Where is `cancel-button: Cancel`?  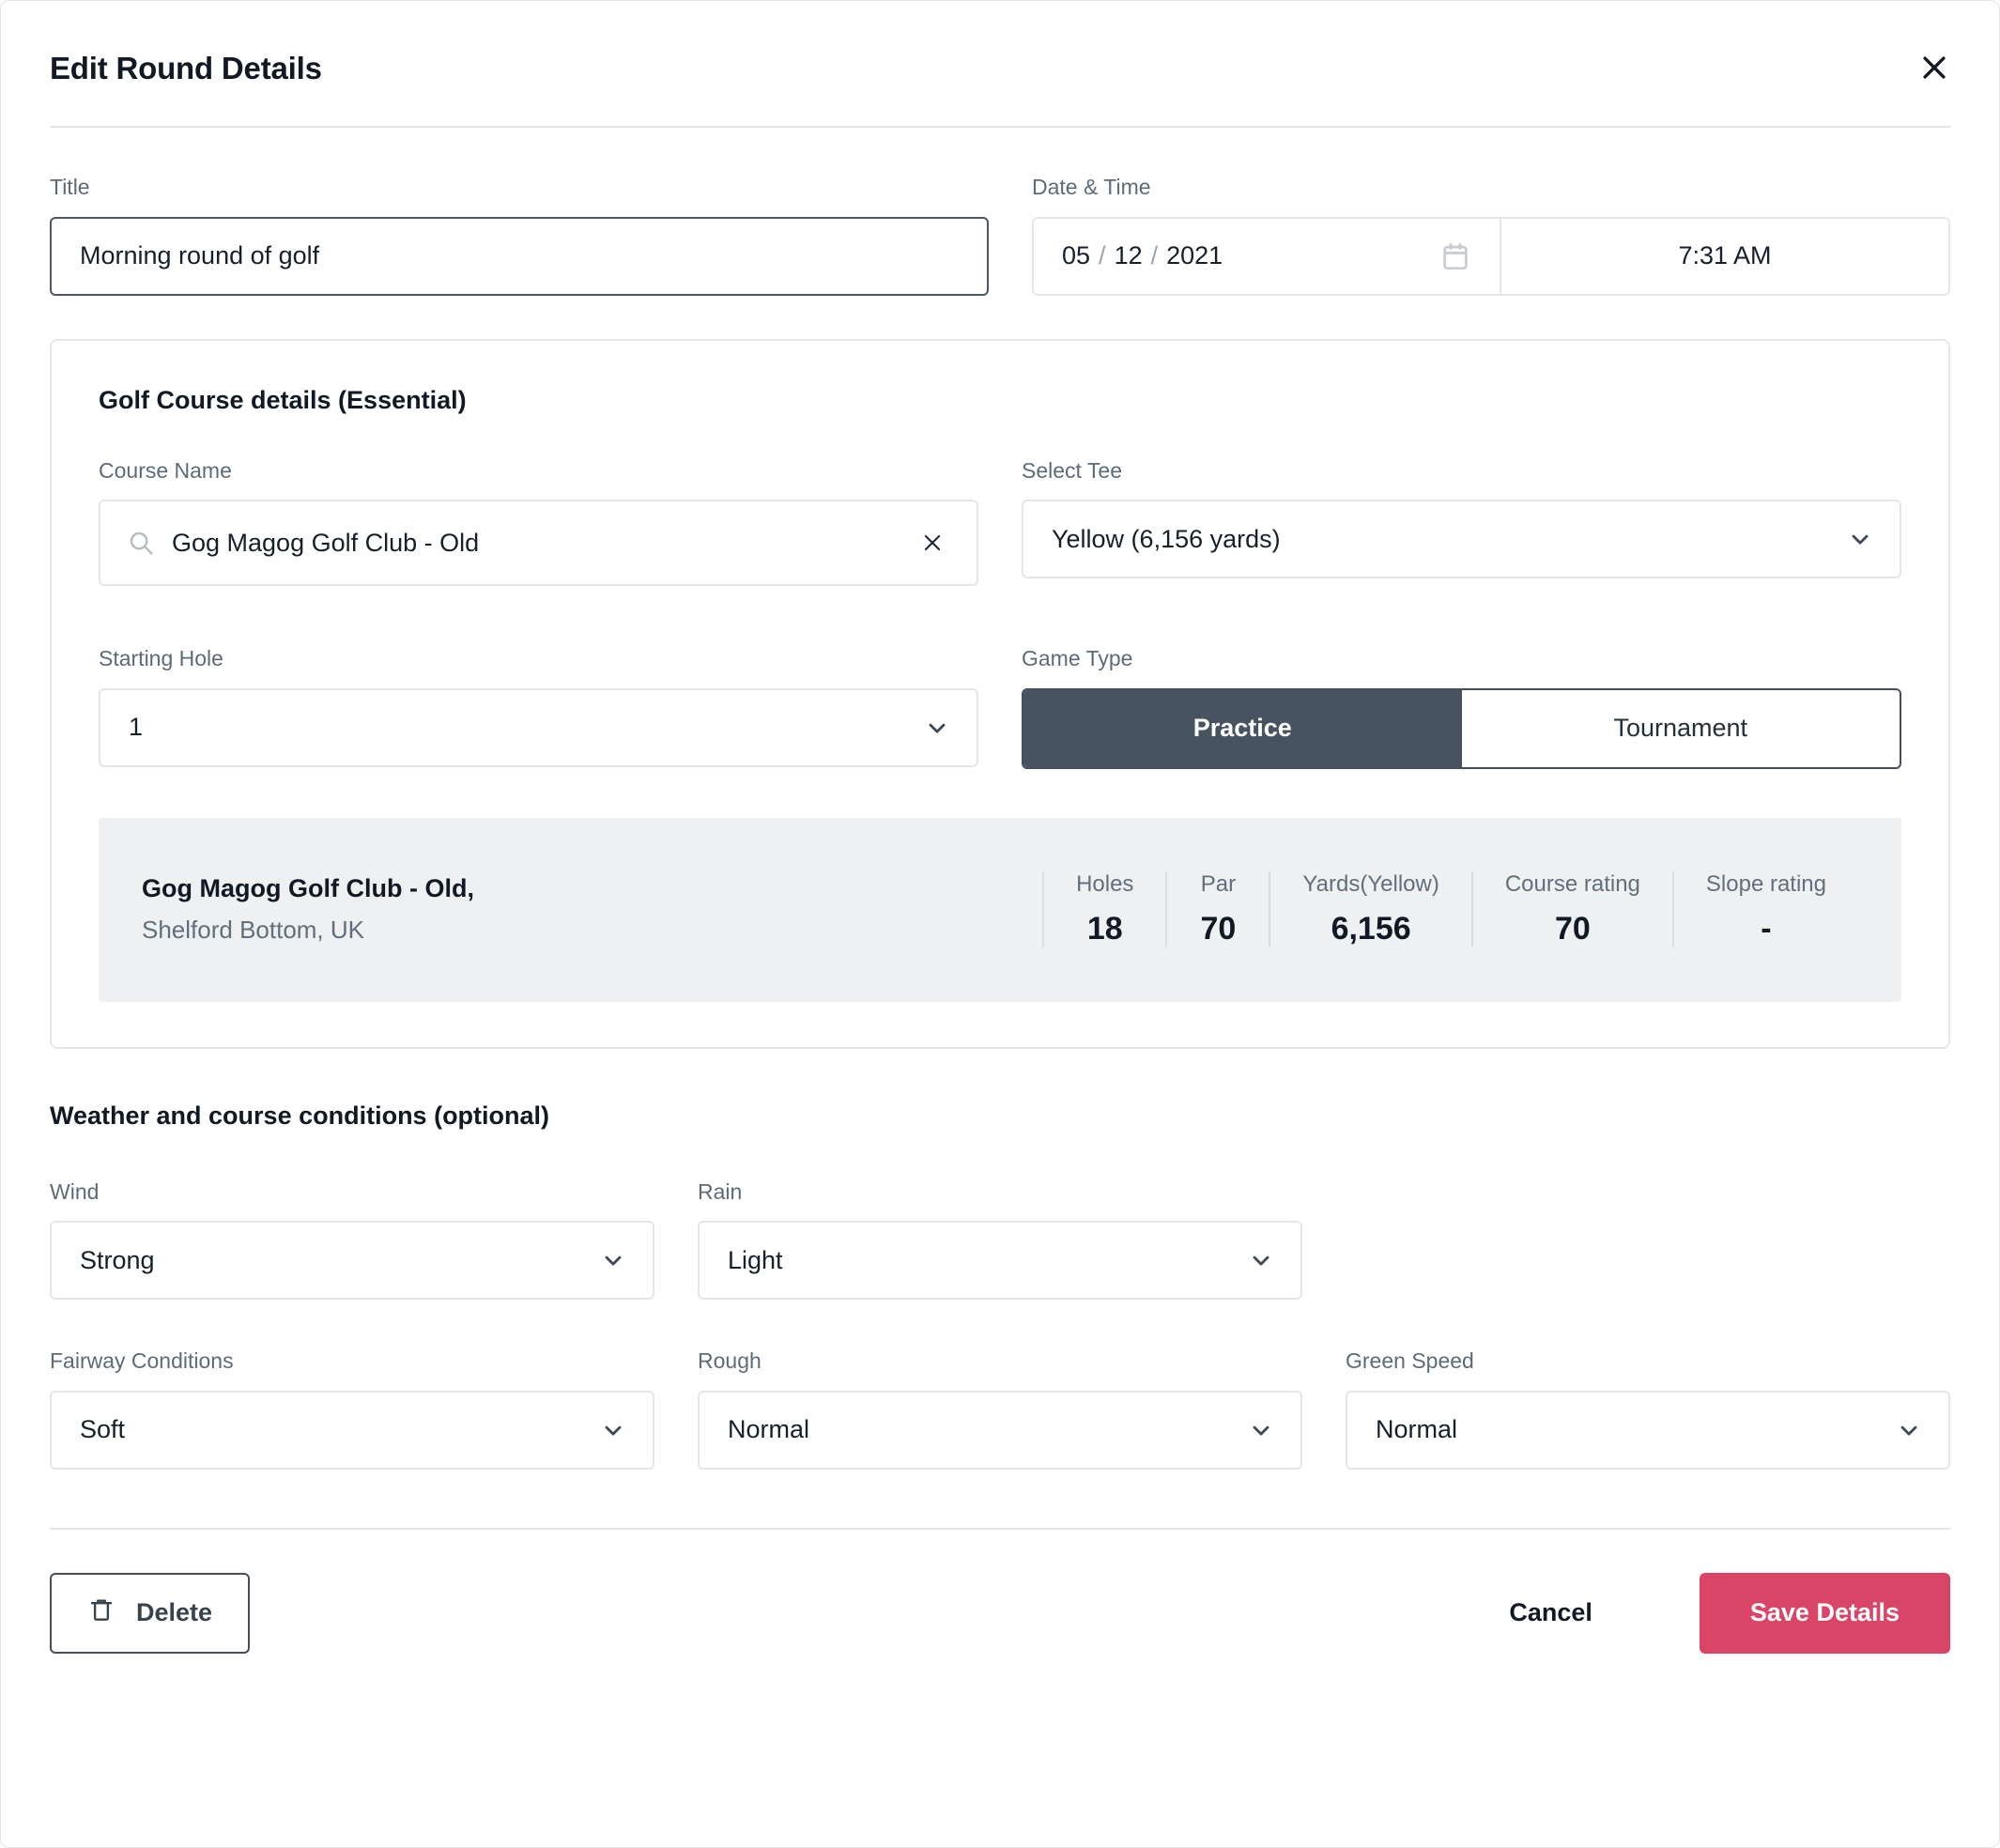
cancel-button: Cancel is located at coordinates (1550, 1612).